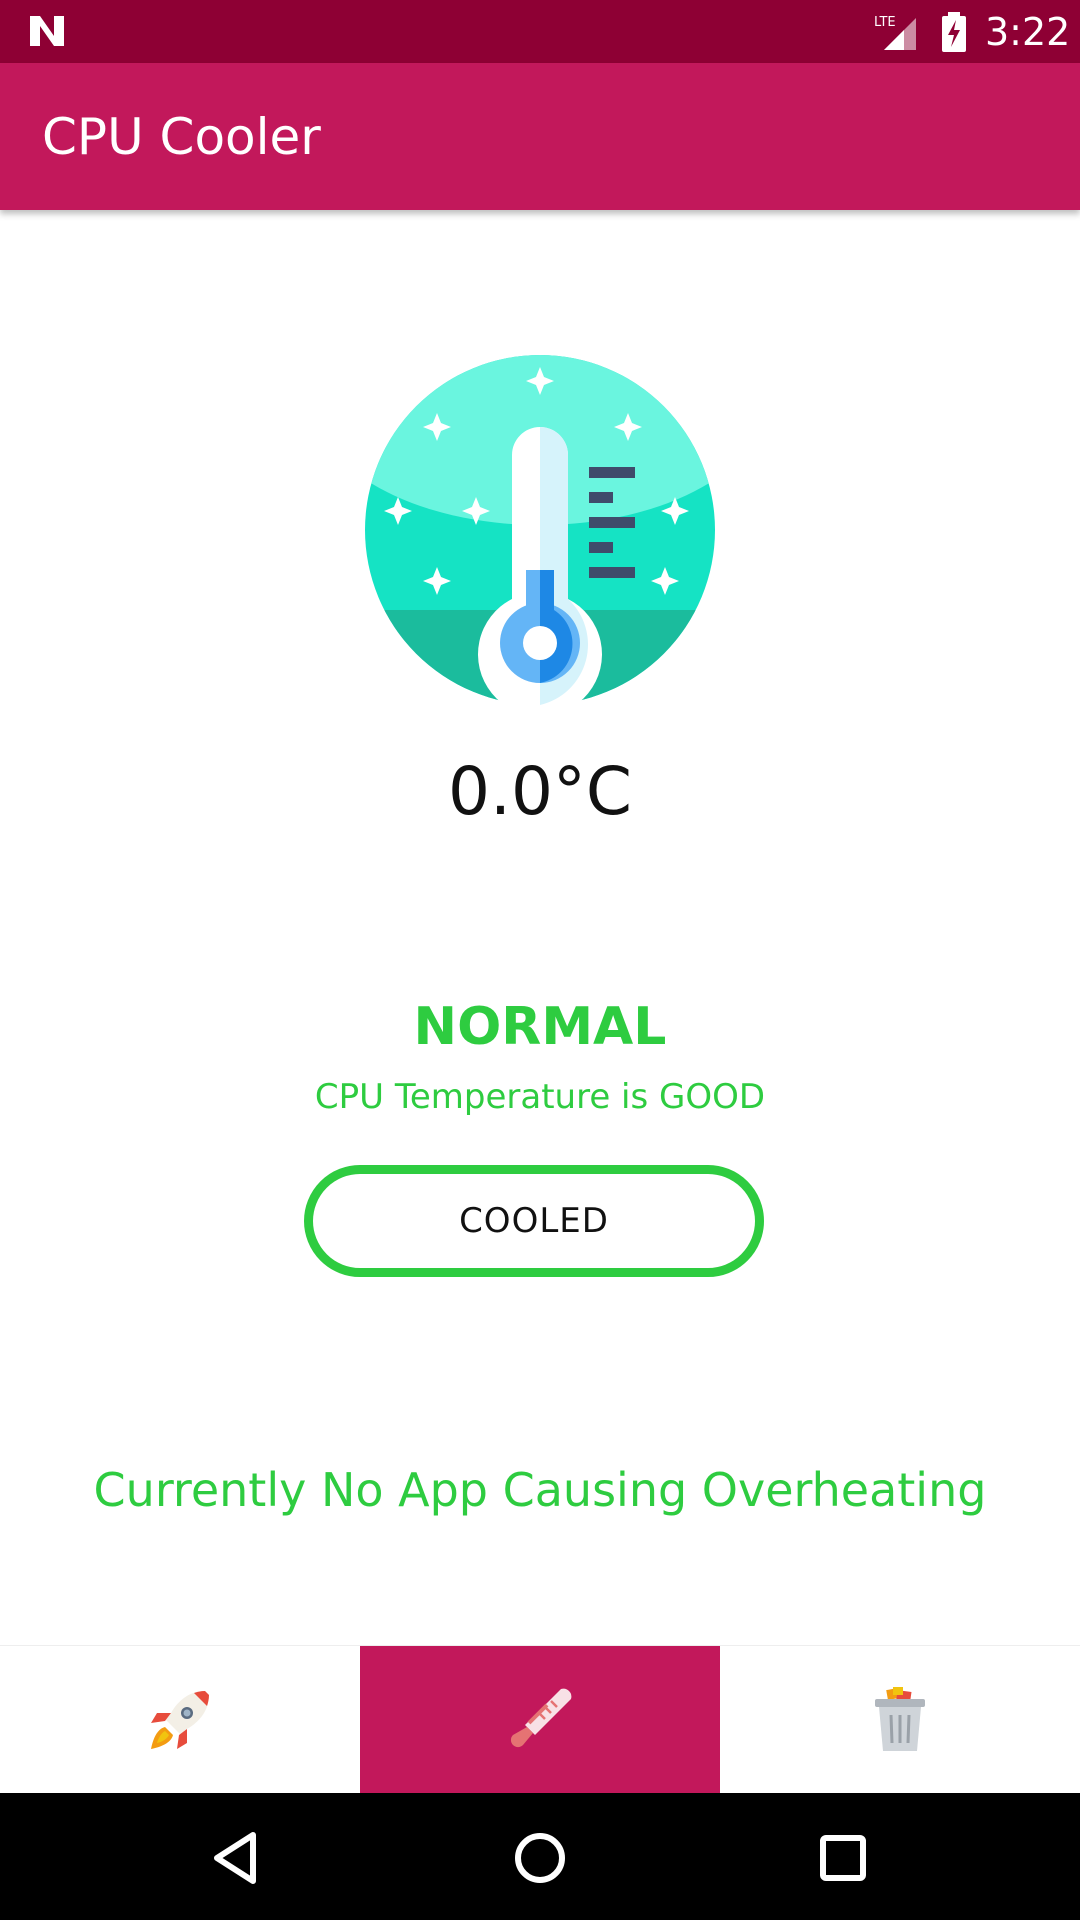 Image resolution: width=1080 pixels, height=1920 pixels. What do you see at coordinates (47, 31) in the screenshot?
I see `n-logo-icon` at bounding box center [47, 31].